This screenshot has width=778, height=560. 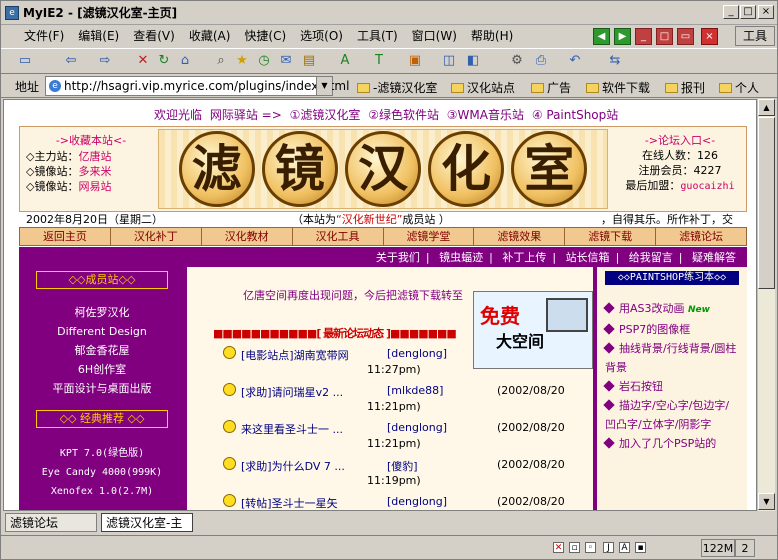 I want to click on link-traces: 镜虫蝠迹, so click(x=461, y=257).